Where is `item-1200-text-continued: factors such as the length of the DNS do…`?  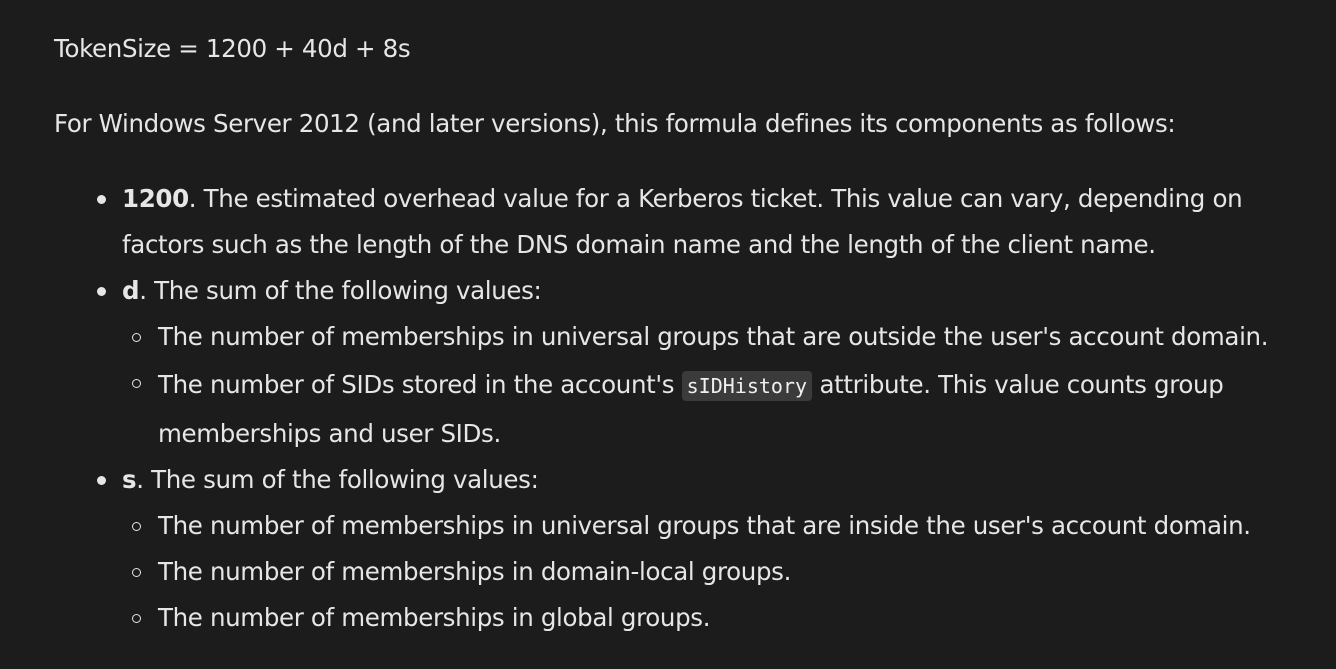
item-1200-text-continued: factors such as the length of the DNS do… is located at coordinates (639, 244).